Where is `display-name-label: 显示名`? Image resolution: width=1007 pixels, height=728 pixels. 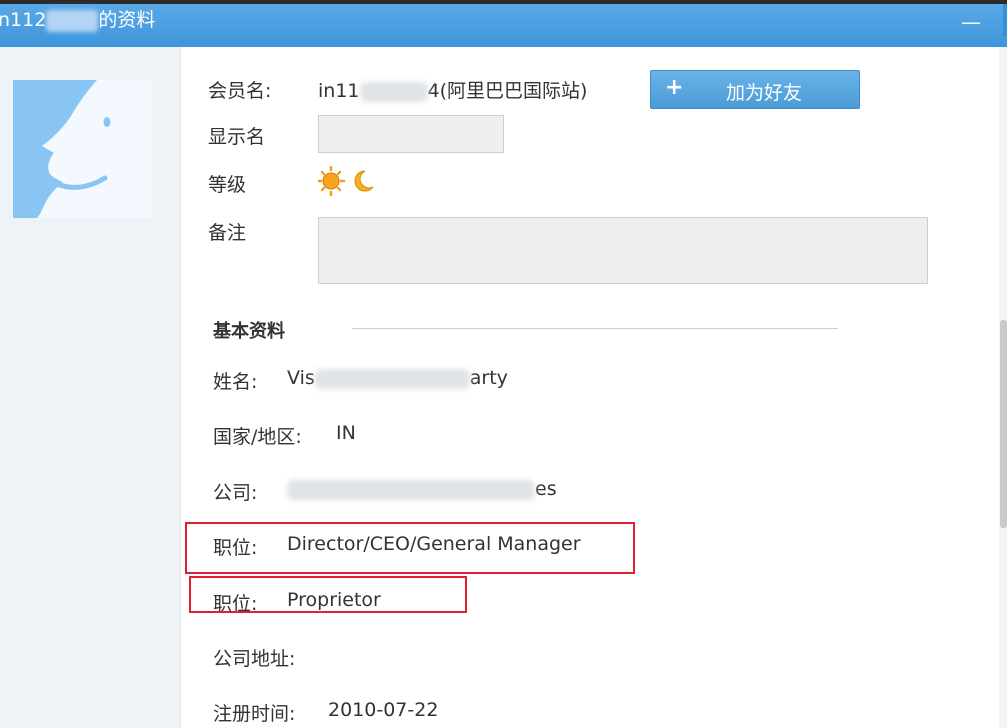 display-name-label: 显示名 is located at coordinates (237, 137).